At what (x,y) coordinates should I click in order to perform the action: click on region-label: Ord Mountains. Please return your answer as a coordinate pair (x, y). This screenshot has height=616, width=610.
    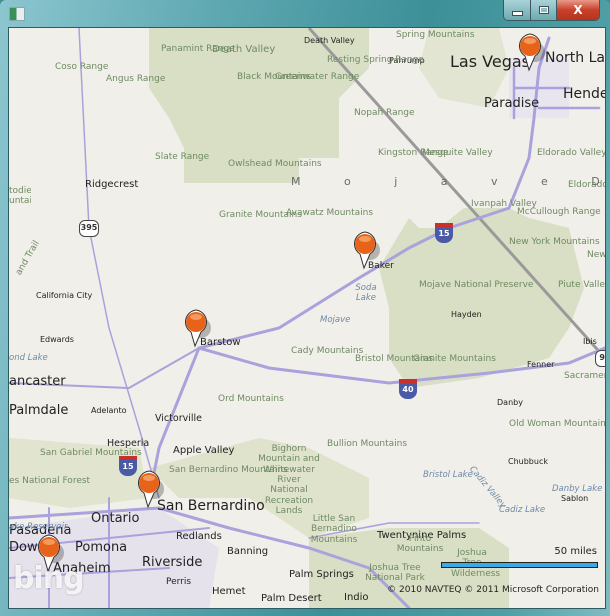
    Looking at the image, I should click on (251, 399).